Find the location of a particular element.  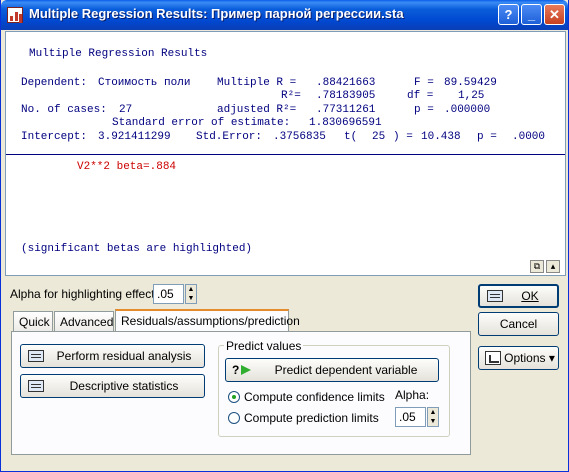

multiple-r-value: .88421663 is located at coordinates (346, 83).